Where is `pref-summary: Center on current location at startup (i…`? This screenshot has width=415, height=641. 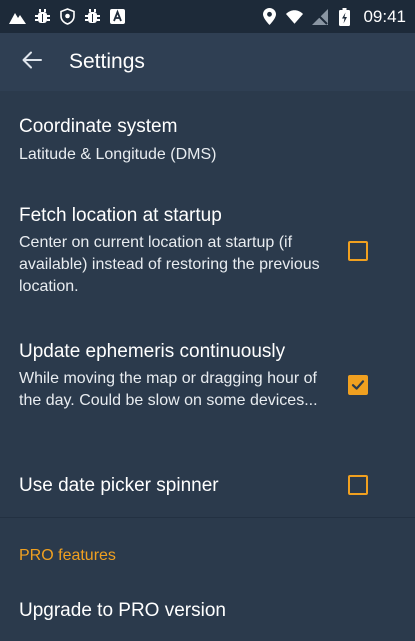
pref-summary: Center on current location at startup (i… is located at coordinates (169, 264).